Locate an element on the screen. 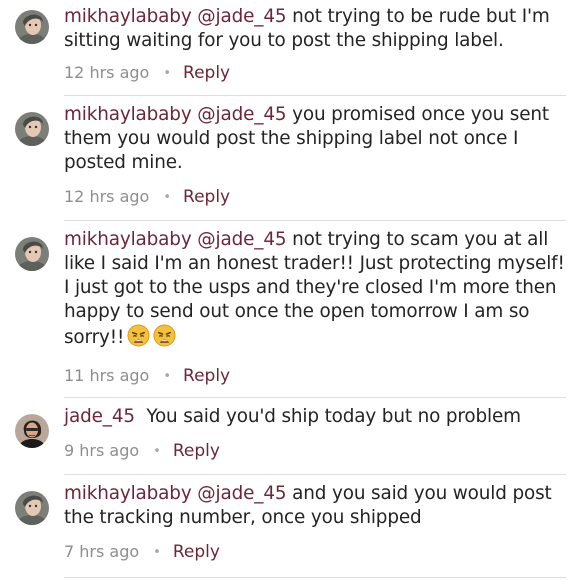  comment-timestamp: 11 hrs ago is located at coordinates (107, 375).